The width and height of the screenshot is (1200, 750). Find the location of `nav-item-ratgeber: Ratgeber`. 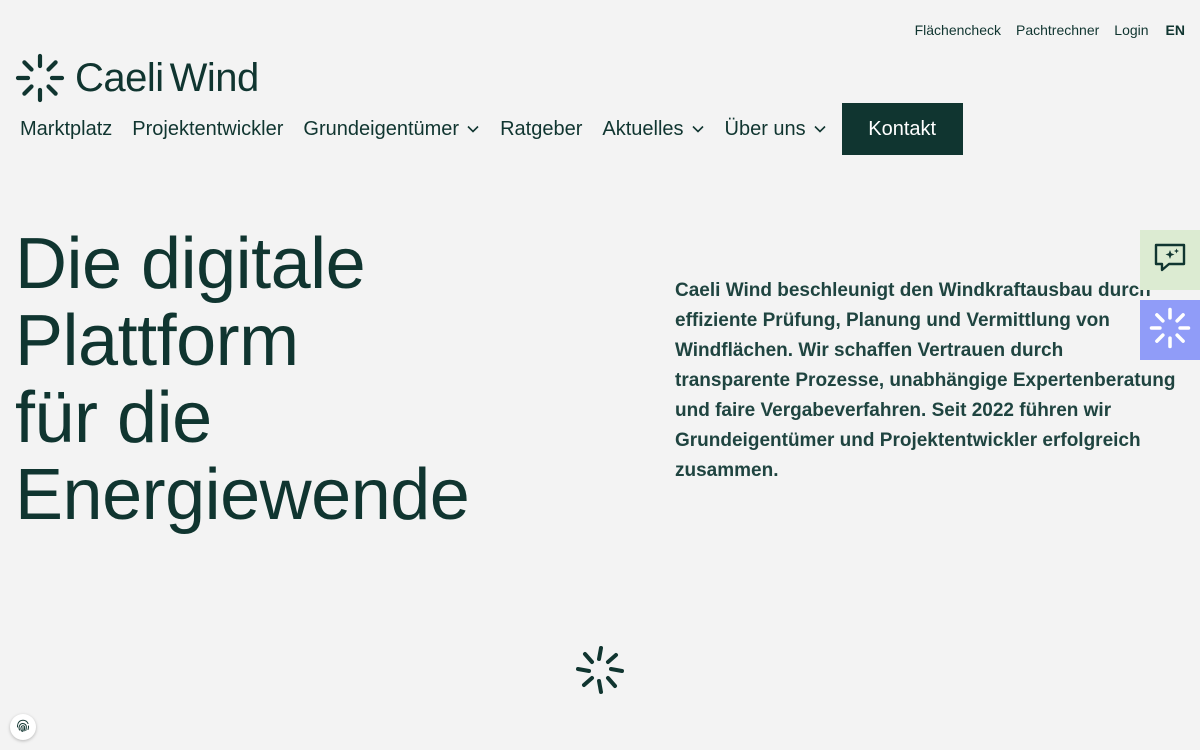

nav-item-ratgeber: Ratgeber is located at coordinates (541, 129).